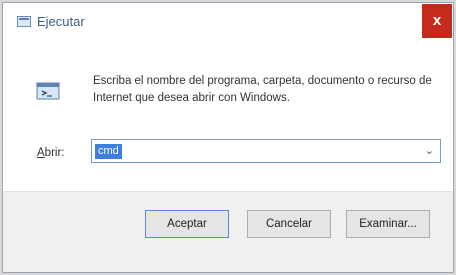 This screenshot has height=275, width=456. Describe the element at coordinates (61, 21) in the screenshot. I see `window-title: Ejecutar` at that location.